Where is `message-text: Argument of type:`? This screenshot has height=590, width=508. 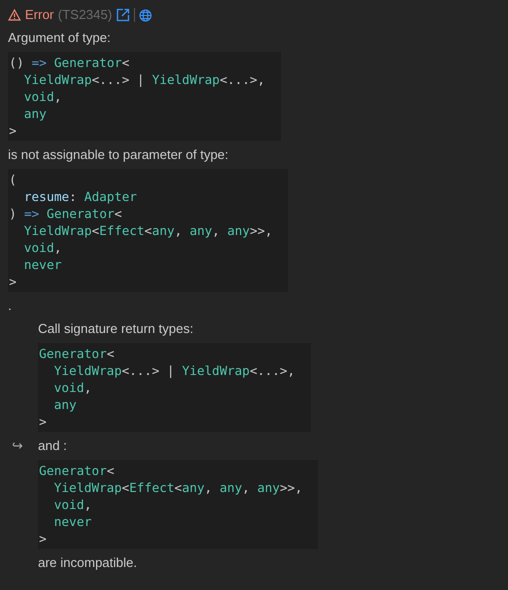
message-text: Argument of type: is located at coordinates (59, 37).